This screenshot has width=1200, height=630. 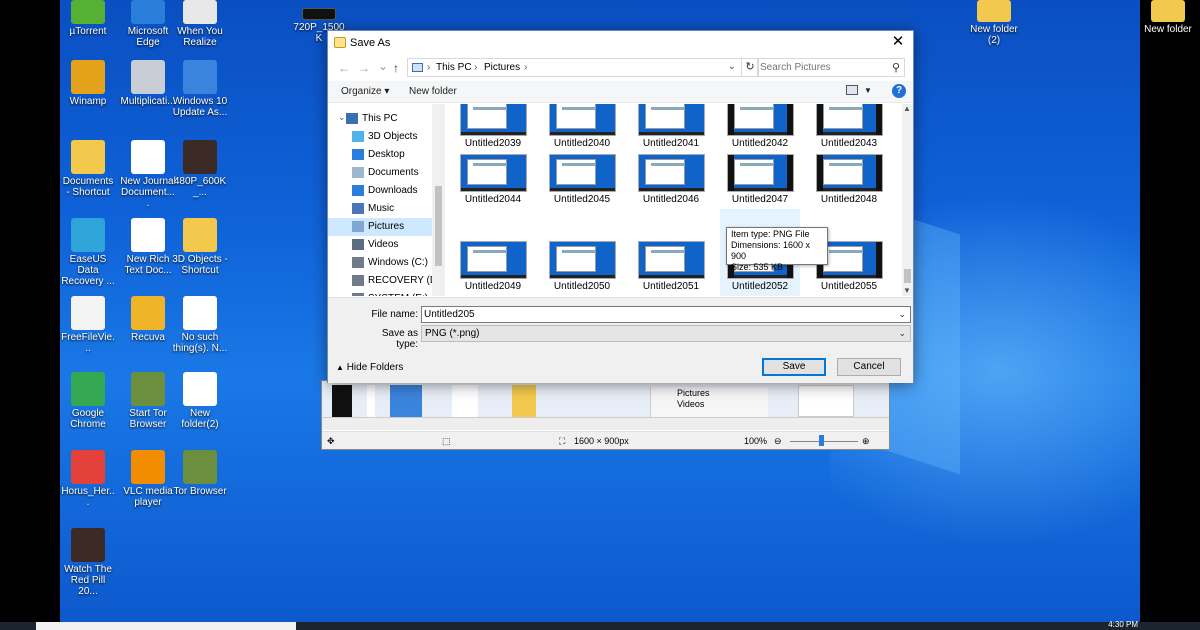 I want to click on file-thumbnail: Untitled2043, so click(x=849, y=129).